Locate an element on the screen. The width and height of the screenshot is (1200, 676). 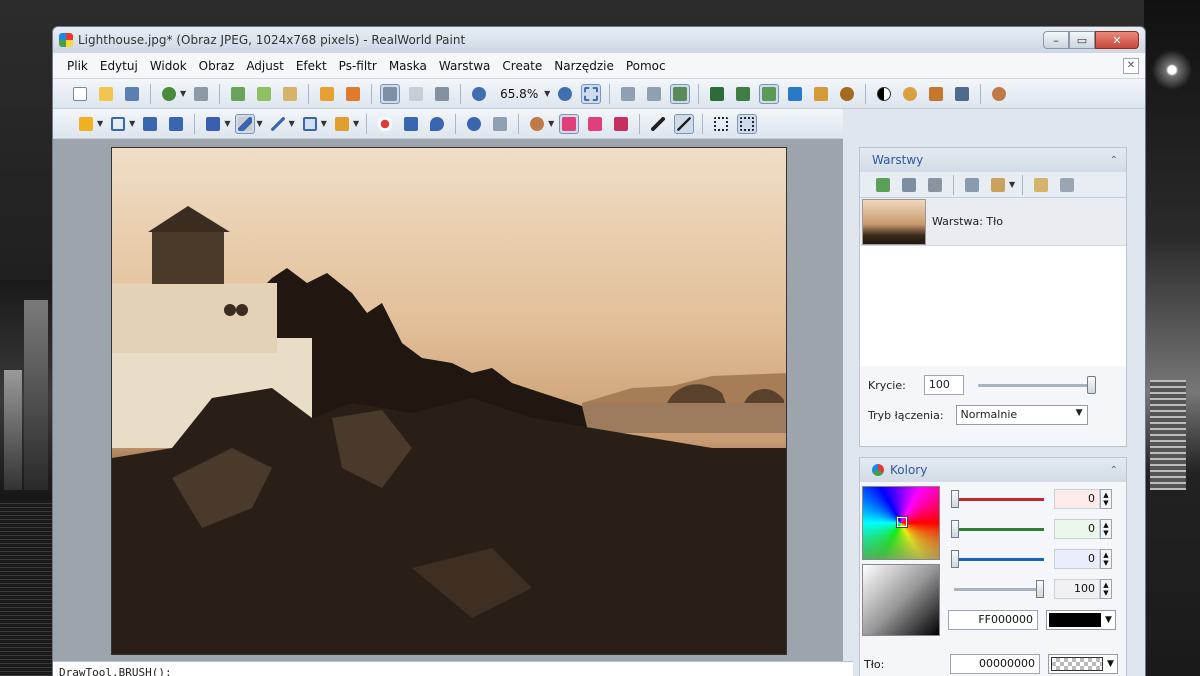
text-tool-icon is located at coordinates (213, 124).